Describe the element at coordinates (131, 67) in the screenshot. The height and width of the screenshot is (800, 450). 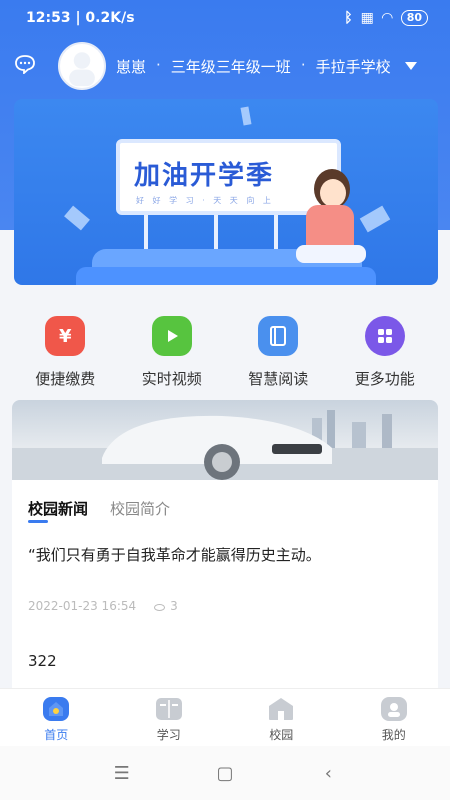
I see `user-name: 崽崽` at that location.